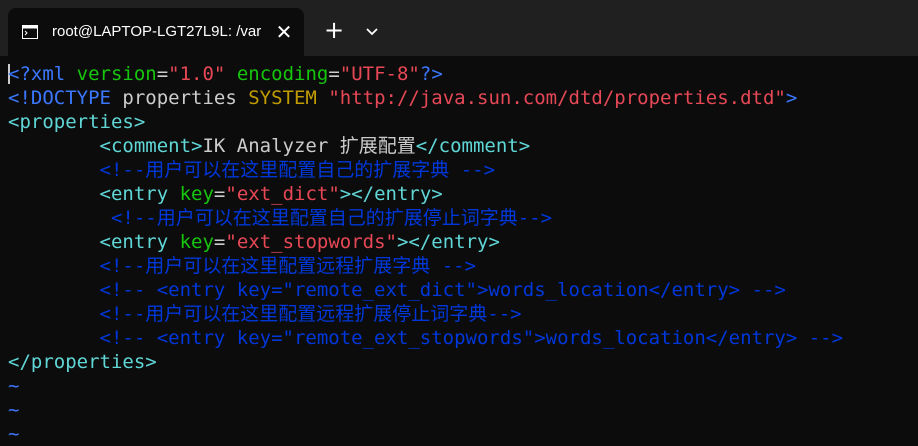 The width and height of the screenshot is (918, 446). Describe the element at coordinates (459, 28) in the screenshot. I see `title-bar: root@LAPTOP-LGT27L9L: /var ✕ +` at that location.